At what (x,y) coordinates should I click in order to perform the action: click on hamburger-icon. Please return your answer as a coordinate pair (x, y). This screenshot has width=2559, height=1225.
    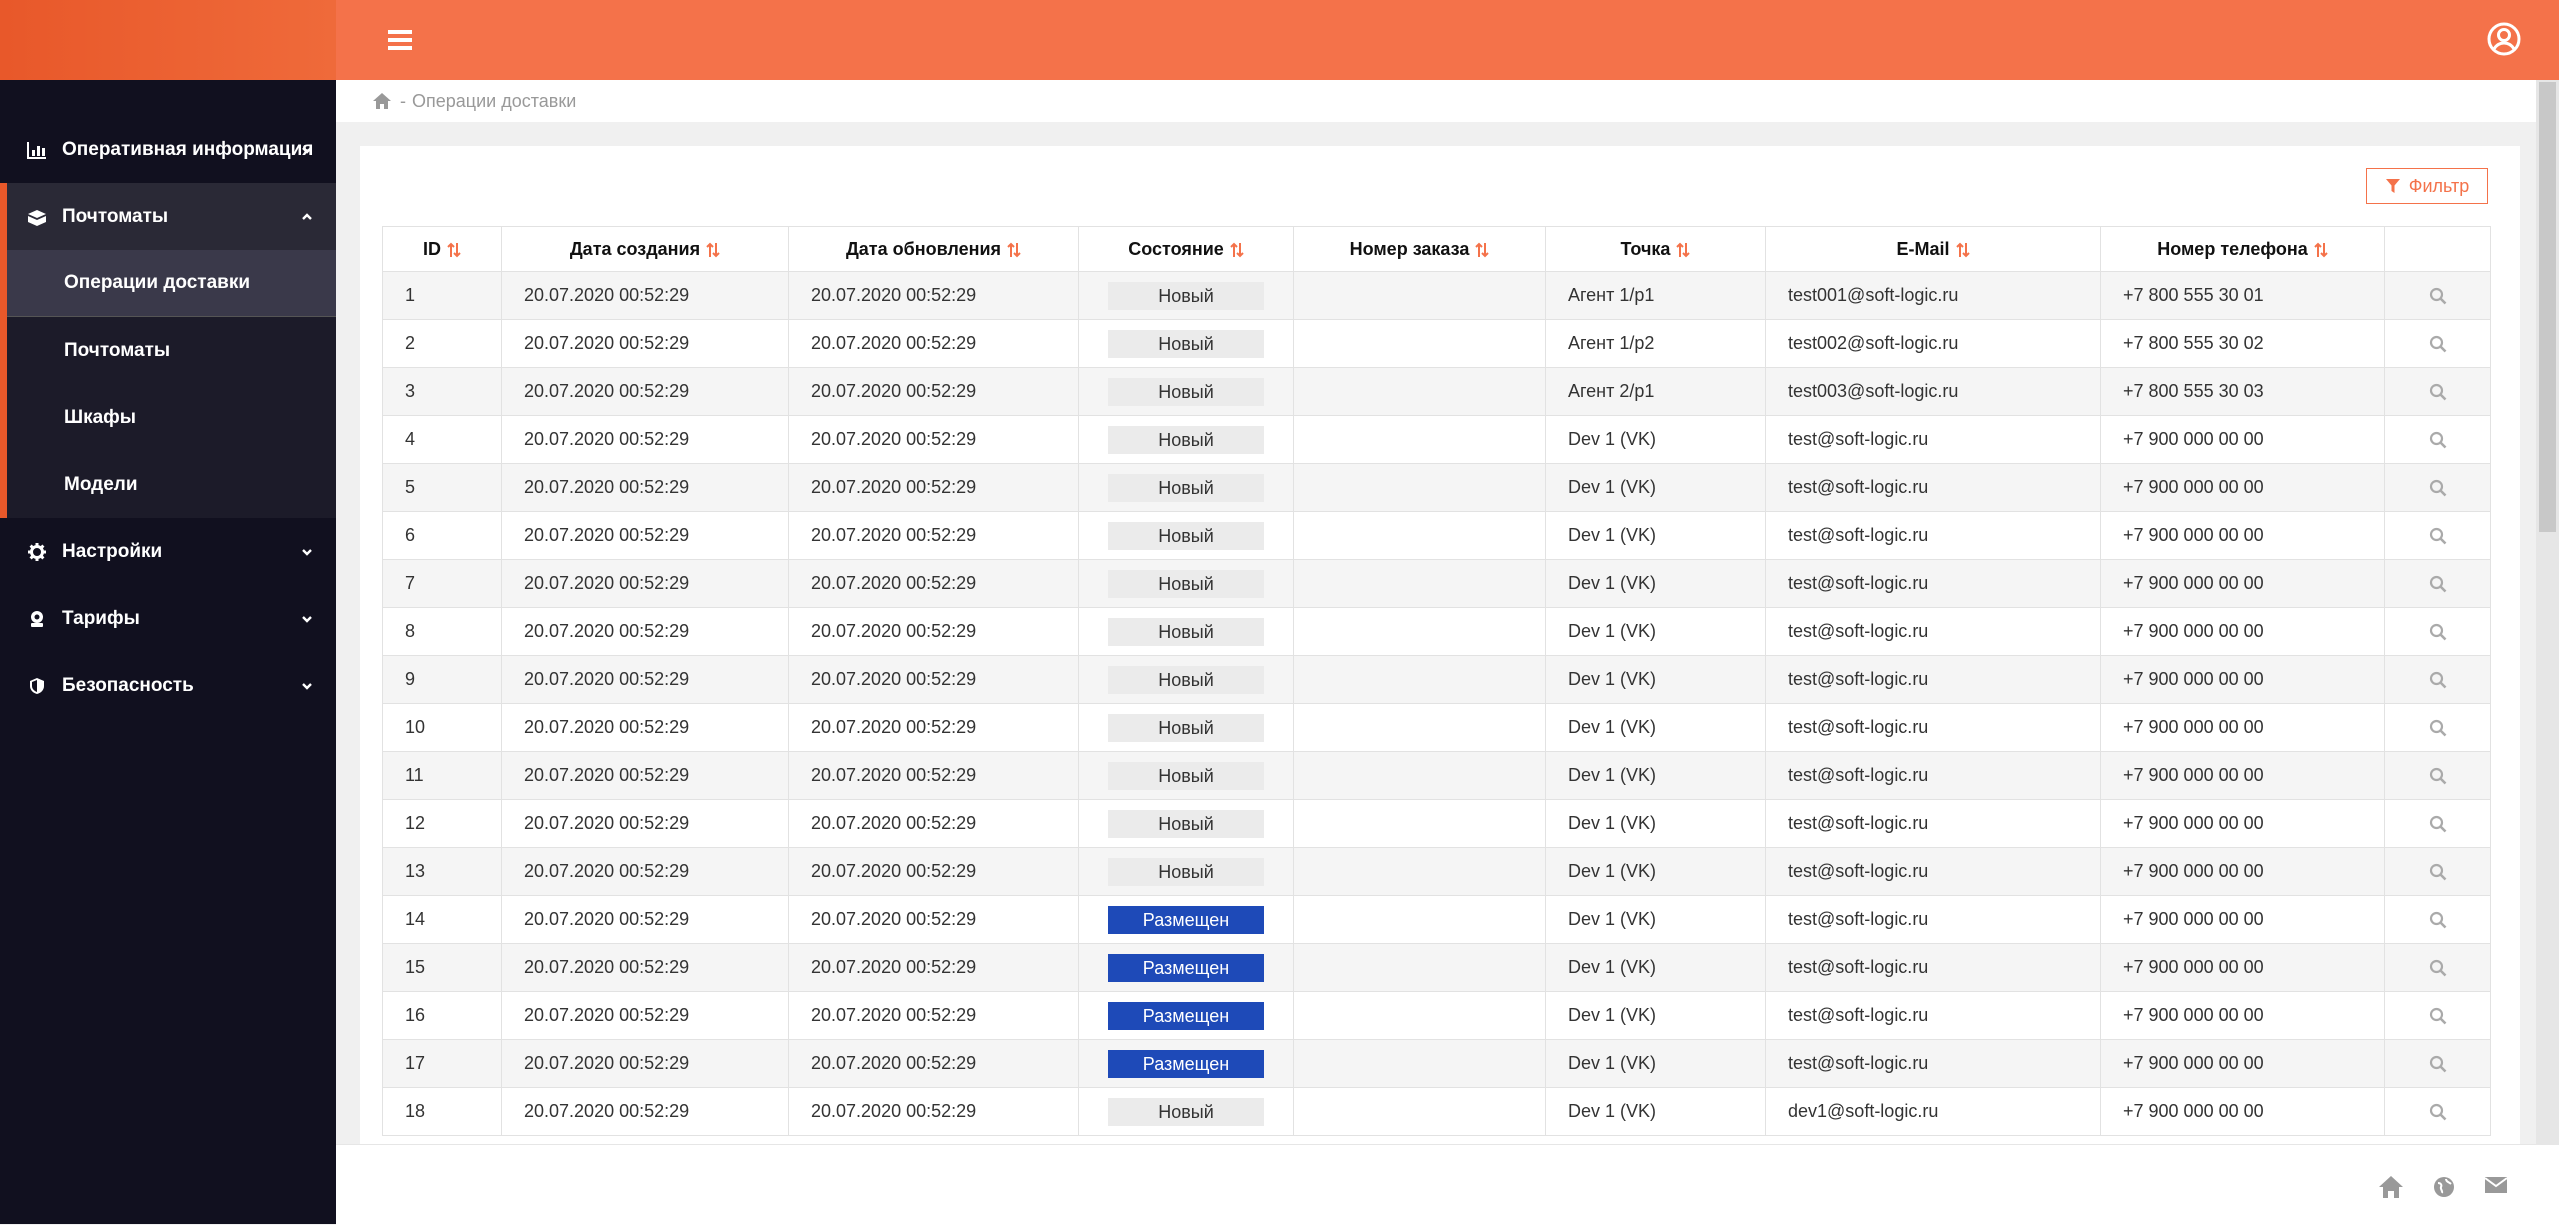
    Looking at the image, I should click on (400, 40).